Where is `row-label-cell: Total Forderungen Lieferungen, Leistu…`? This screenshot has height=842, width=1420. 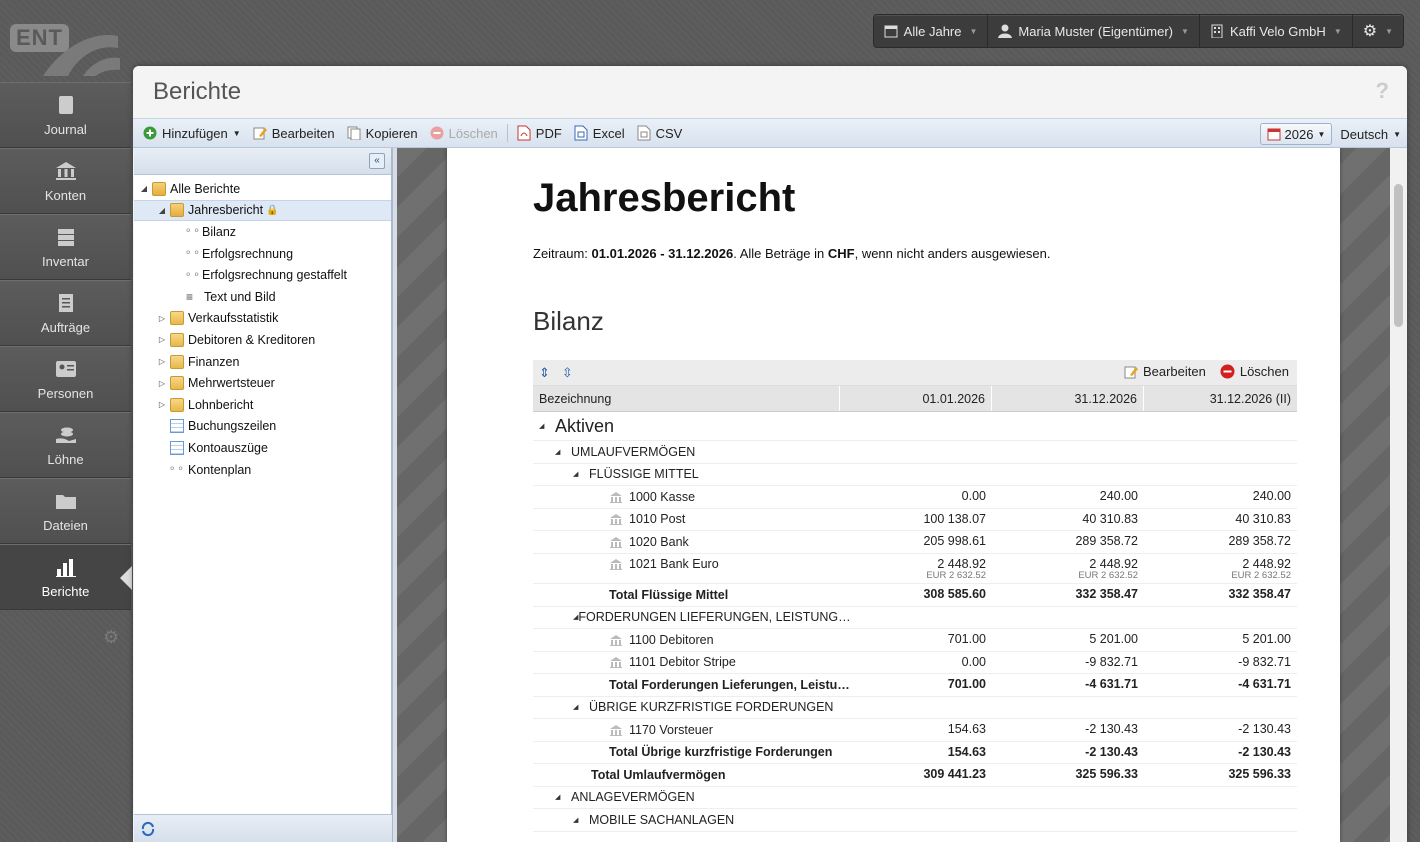 row-label-cell: Total Forderungen Lieferungen, Leistu… is located at coordinates (691, 685).